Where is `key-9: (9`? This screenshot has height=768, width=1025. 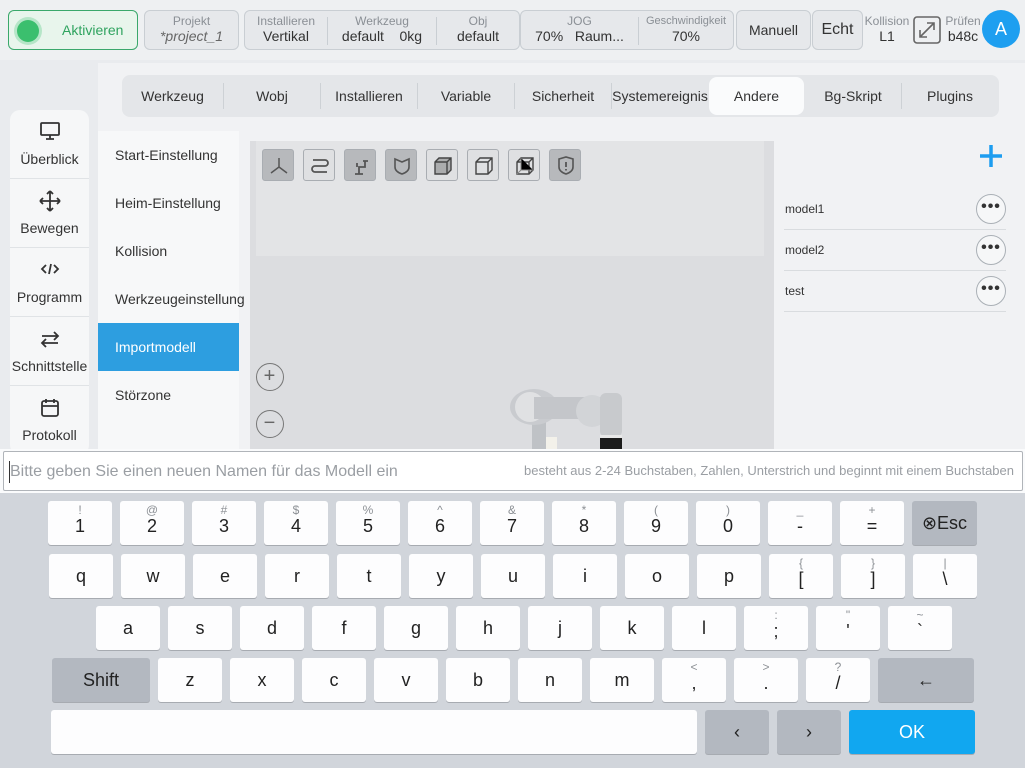 key-9: (9 is located at coordinates (656, 523).